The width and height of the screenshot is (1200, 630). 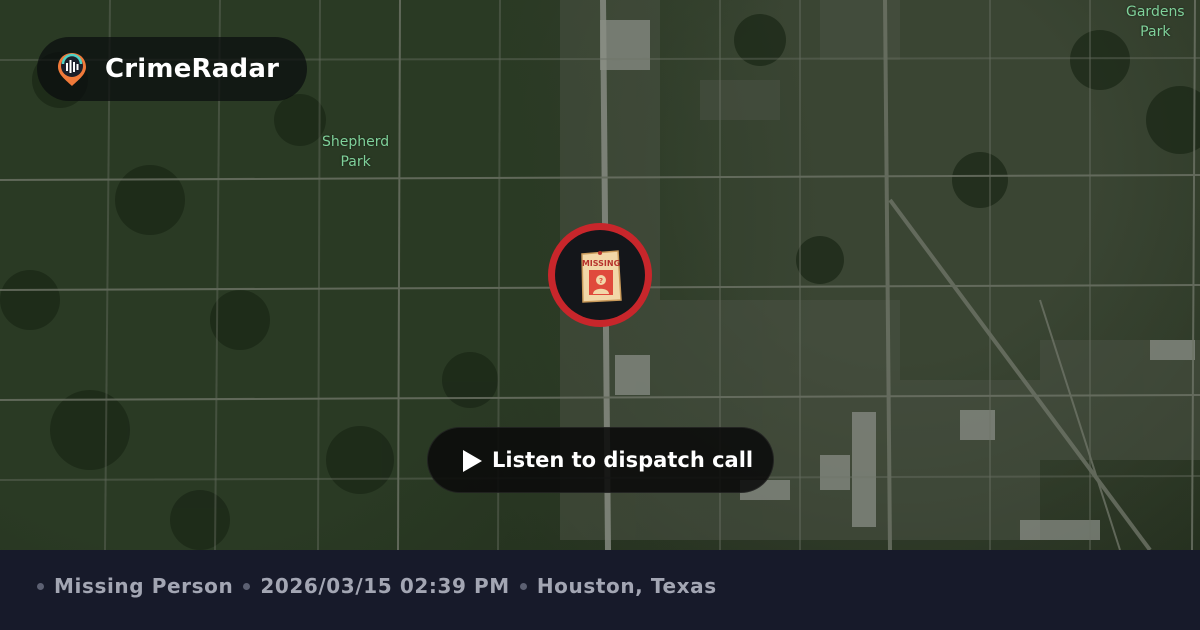 I want to click on place-label-gardens-park: Gardens Park, so click(x=1155, y=22).